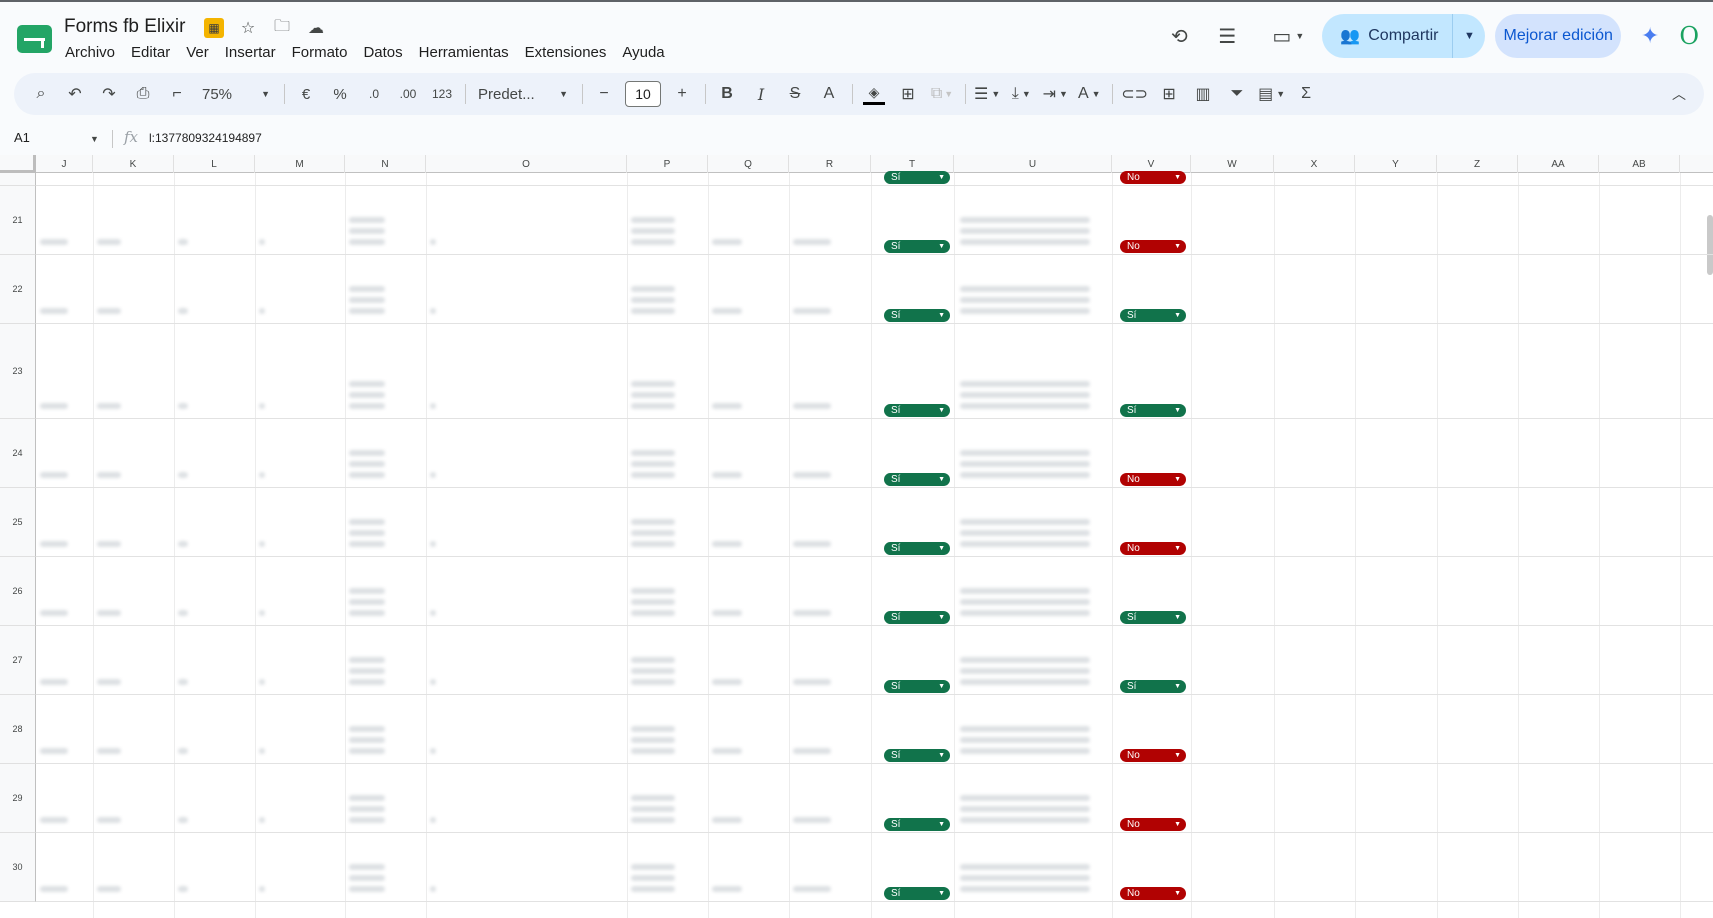 Image resolution: width=1713 pixels, height=918 pixels. Describe the element at coordinates (829, 94) in the screenshot. I see `text-color-button: A` at that location.